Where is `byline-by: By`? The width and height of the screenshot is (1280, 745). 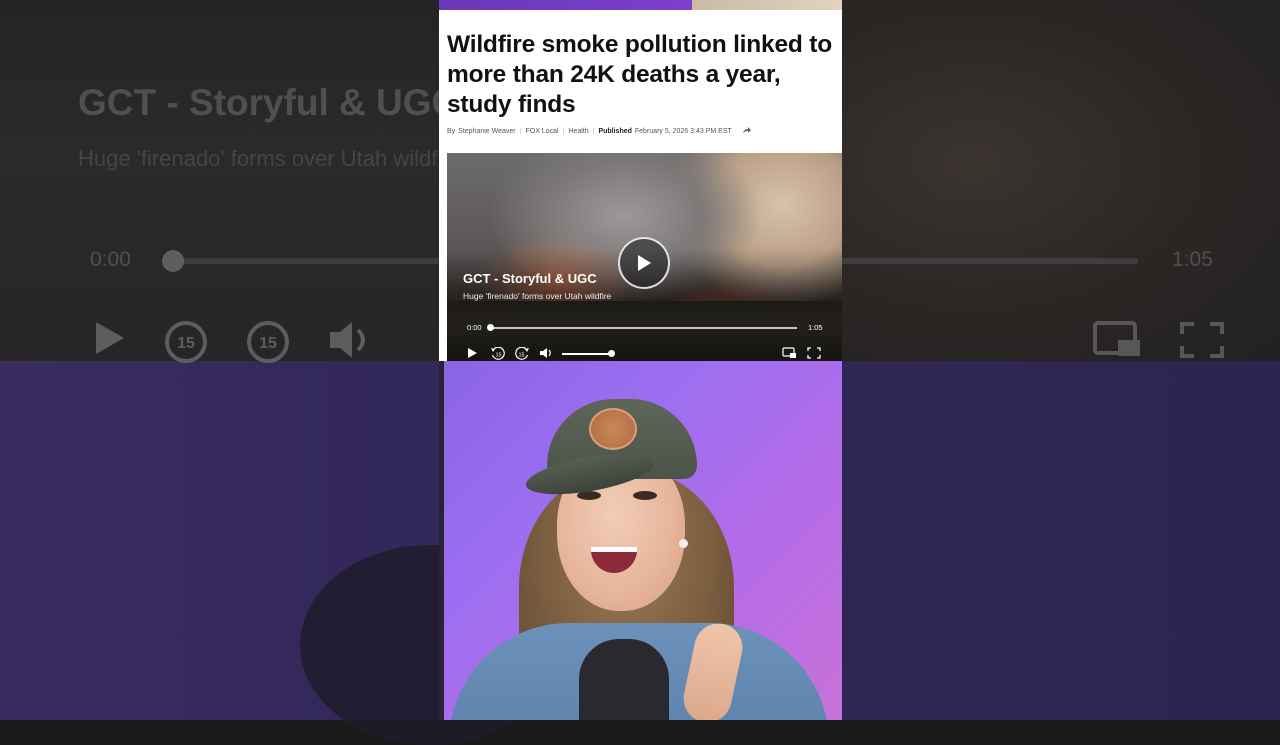 byline-by: By is located at coordinates (451, 131).